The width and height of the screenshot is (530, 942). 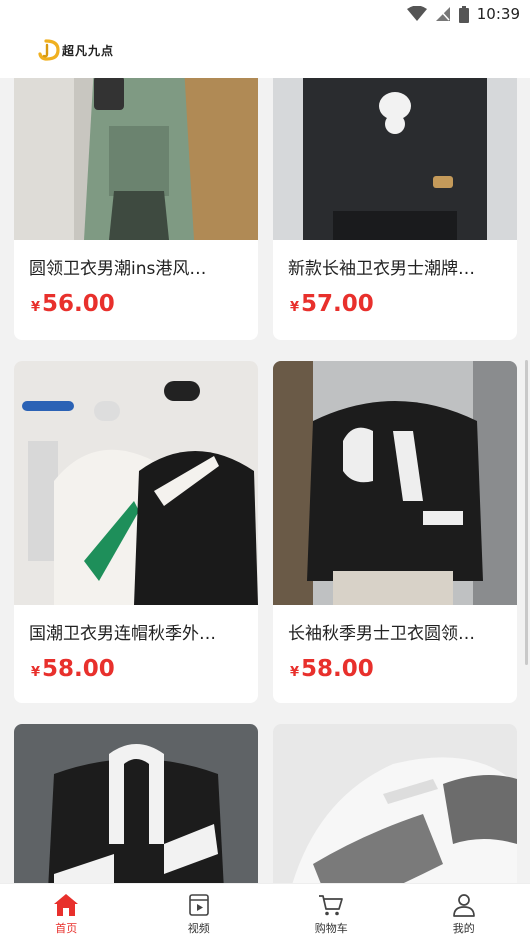 I want to click on app-logo: 超凡九点, so click(x=76, y=50).